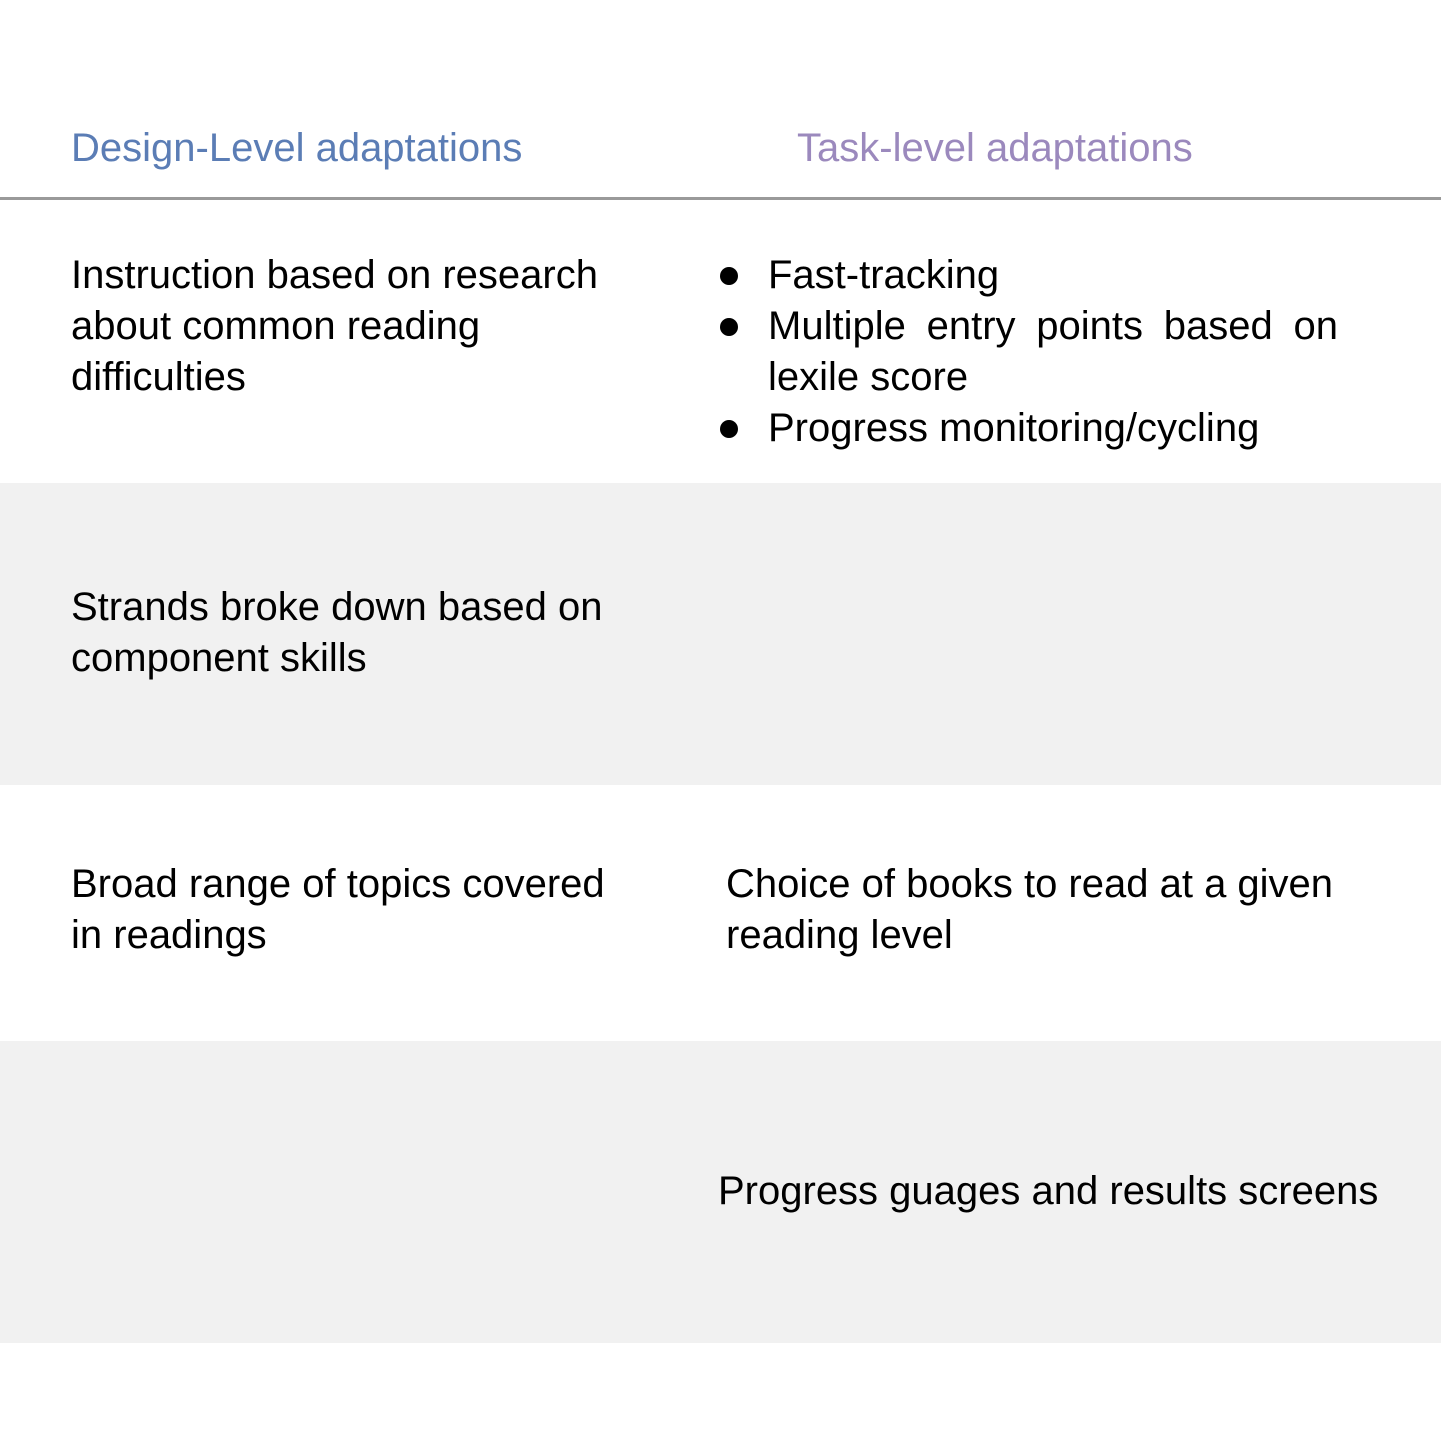  I want to click on task-text: Progress guages and results screens, so click(1048, 1191).